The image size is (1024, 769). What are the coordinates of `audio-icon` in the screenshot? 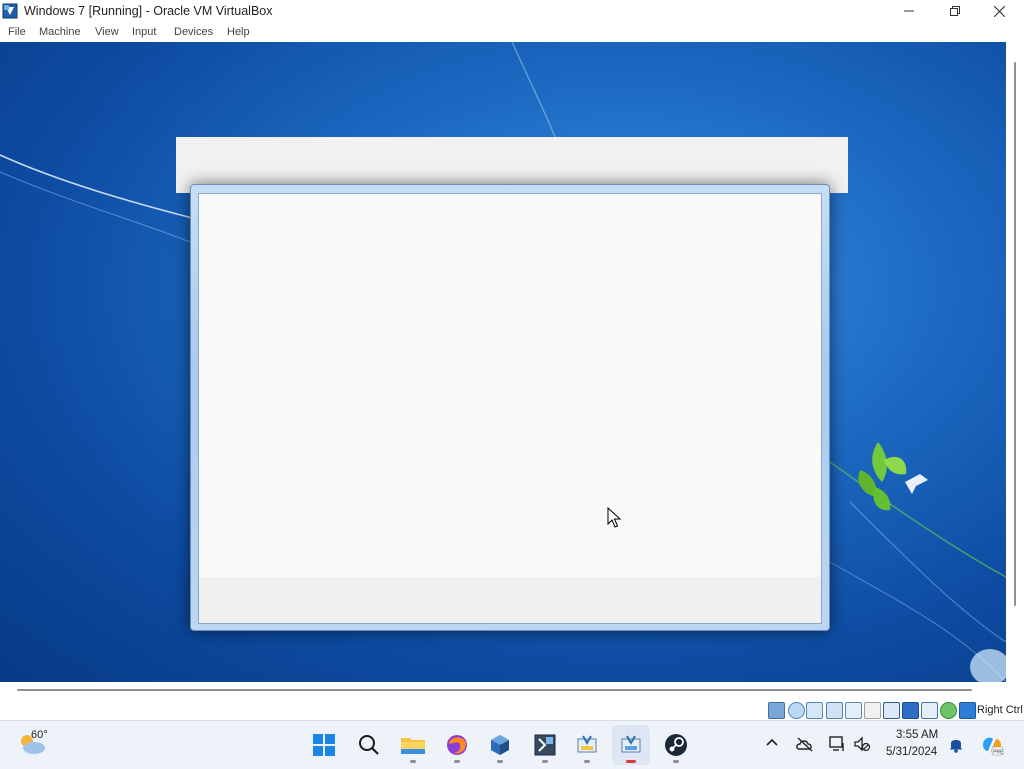 It's located at (814, 710).